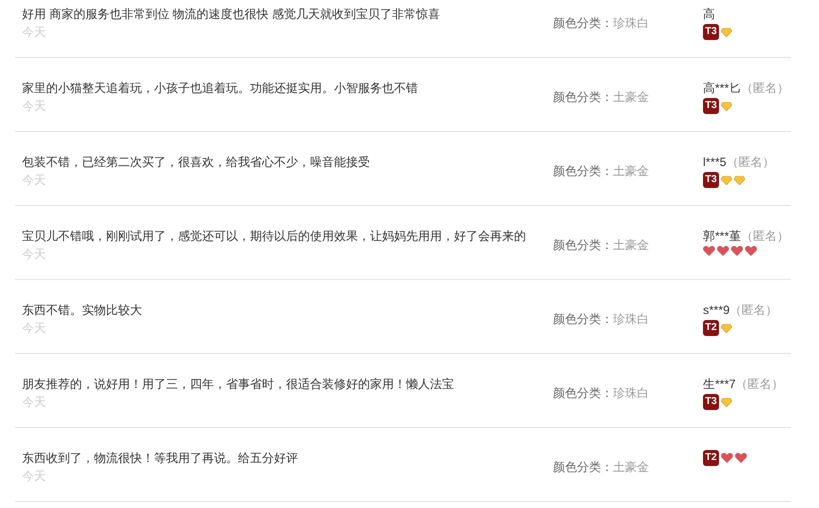 The width and height of the screenshot is (819, 508). I want to click on user-name: 高***匕, so click(722, 88).